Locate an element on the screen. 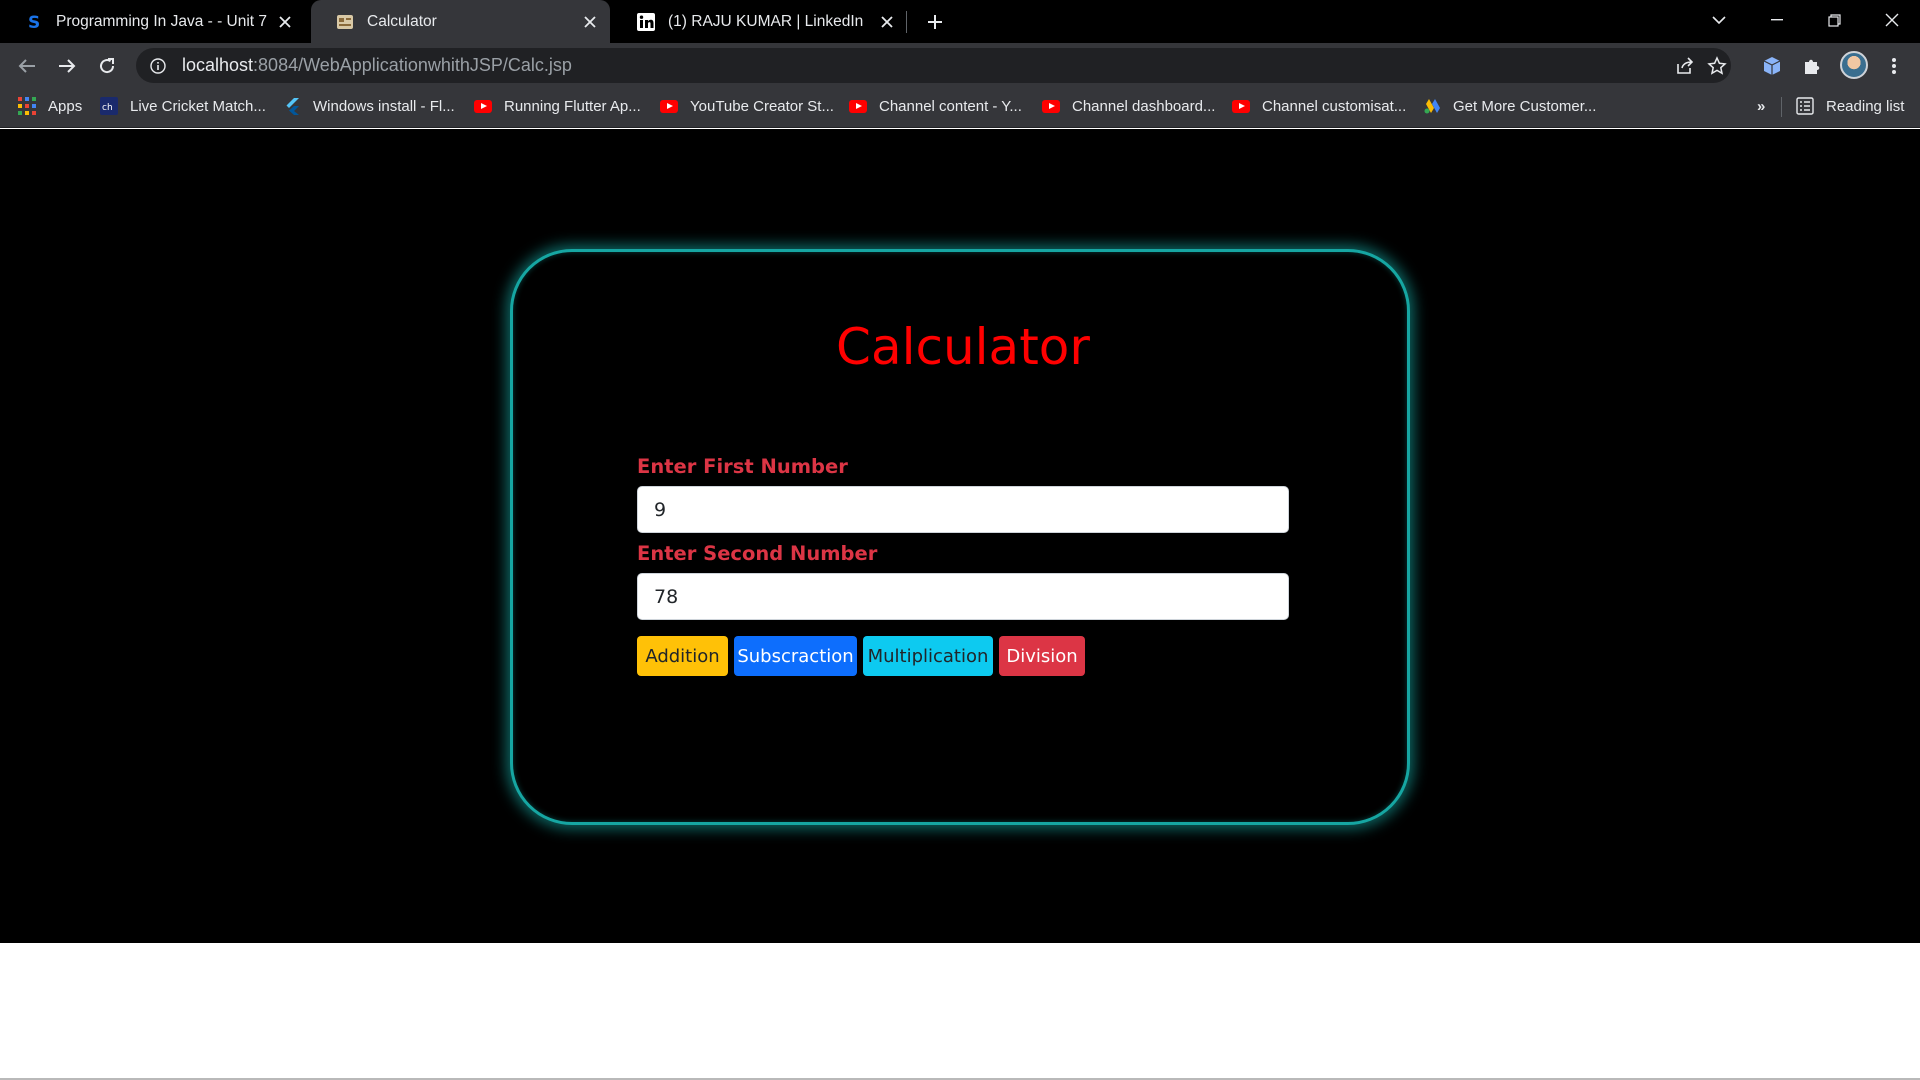 The height and width of the screenshot is (1080, 1920). extensions-puzzle-icon is located at coordinates (1812, 66).